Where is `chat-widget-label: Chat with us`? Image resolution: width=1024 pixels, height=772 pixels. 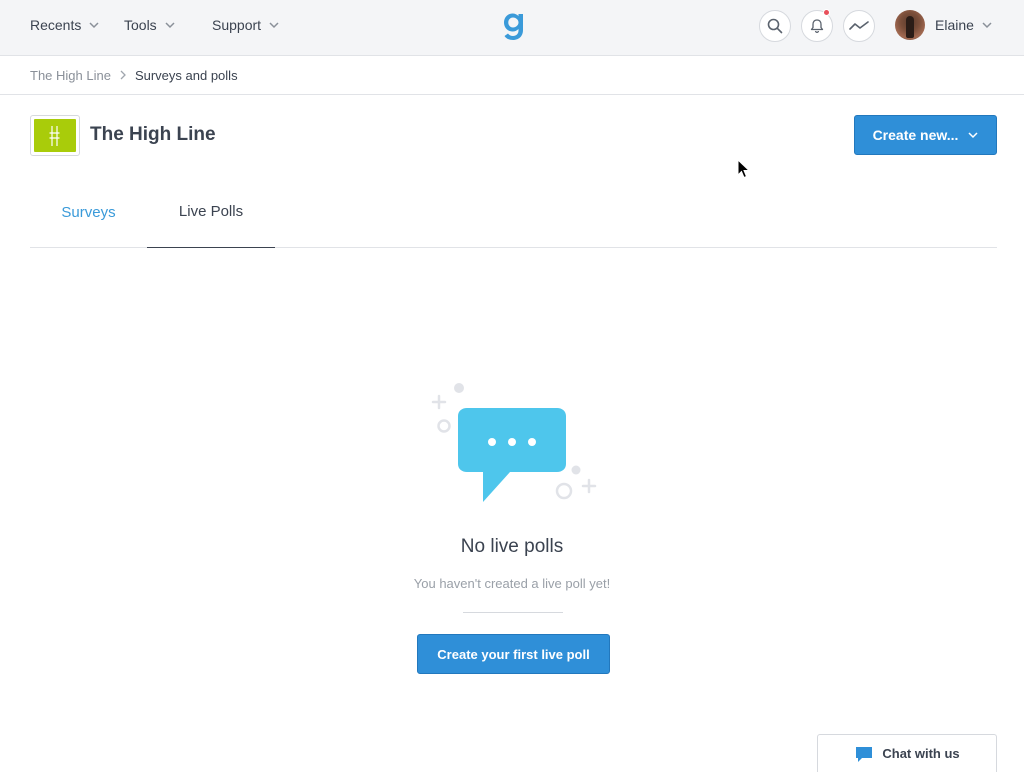
chat-widget-label: Chat with us is located at coordinates (921, 753).